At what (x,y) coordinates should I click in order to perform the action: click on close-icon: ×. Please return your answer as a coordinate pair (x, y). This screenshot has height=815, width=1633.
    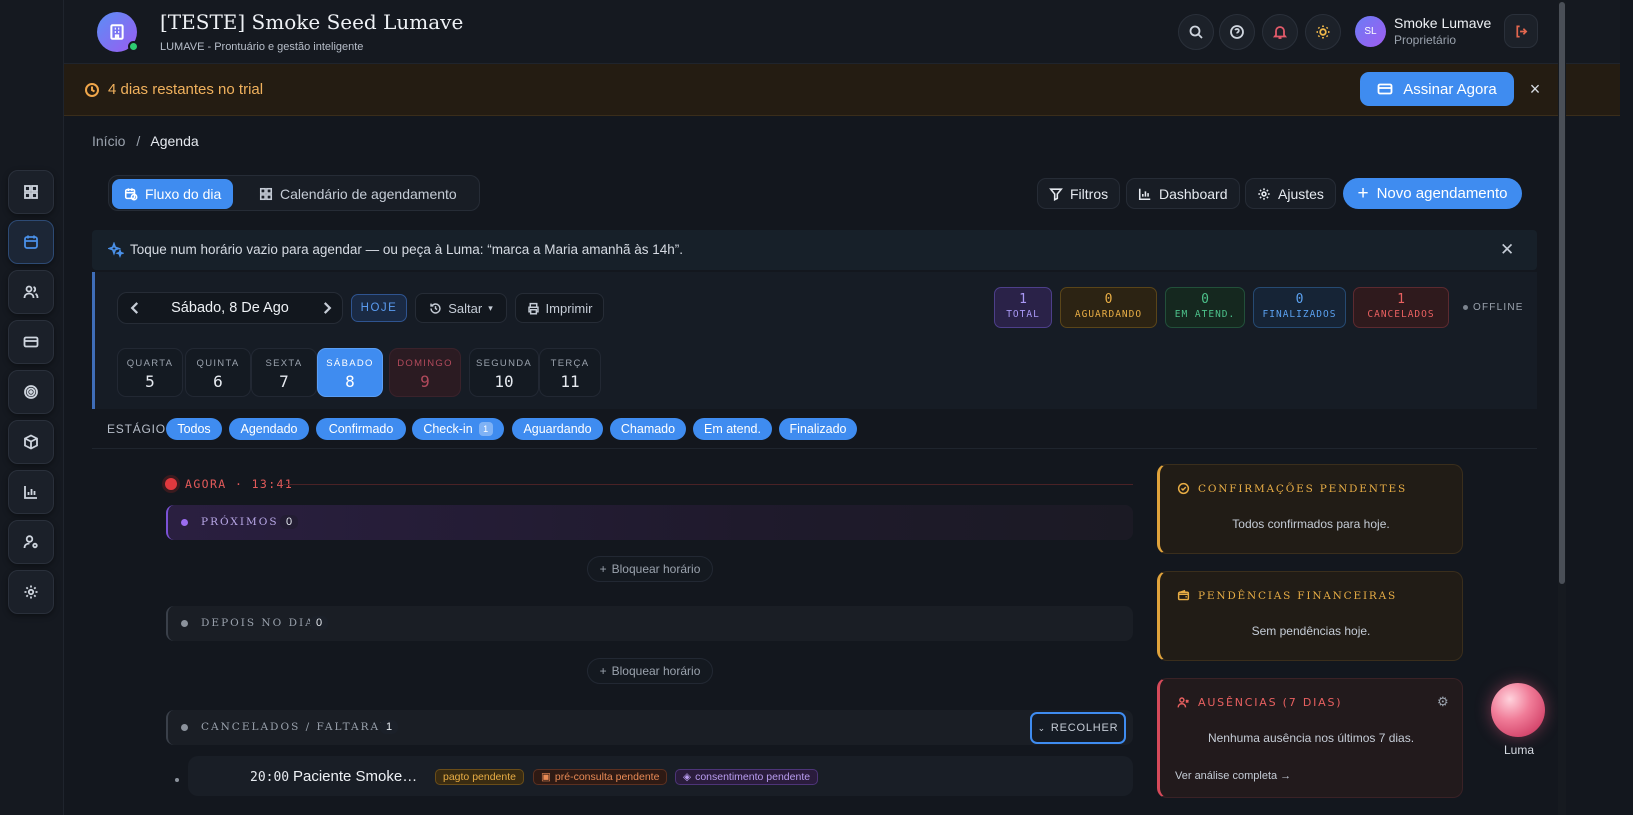
    Looking at the image, I should click on (1535, 89).